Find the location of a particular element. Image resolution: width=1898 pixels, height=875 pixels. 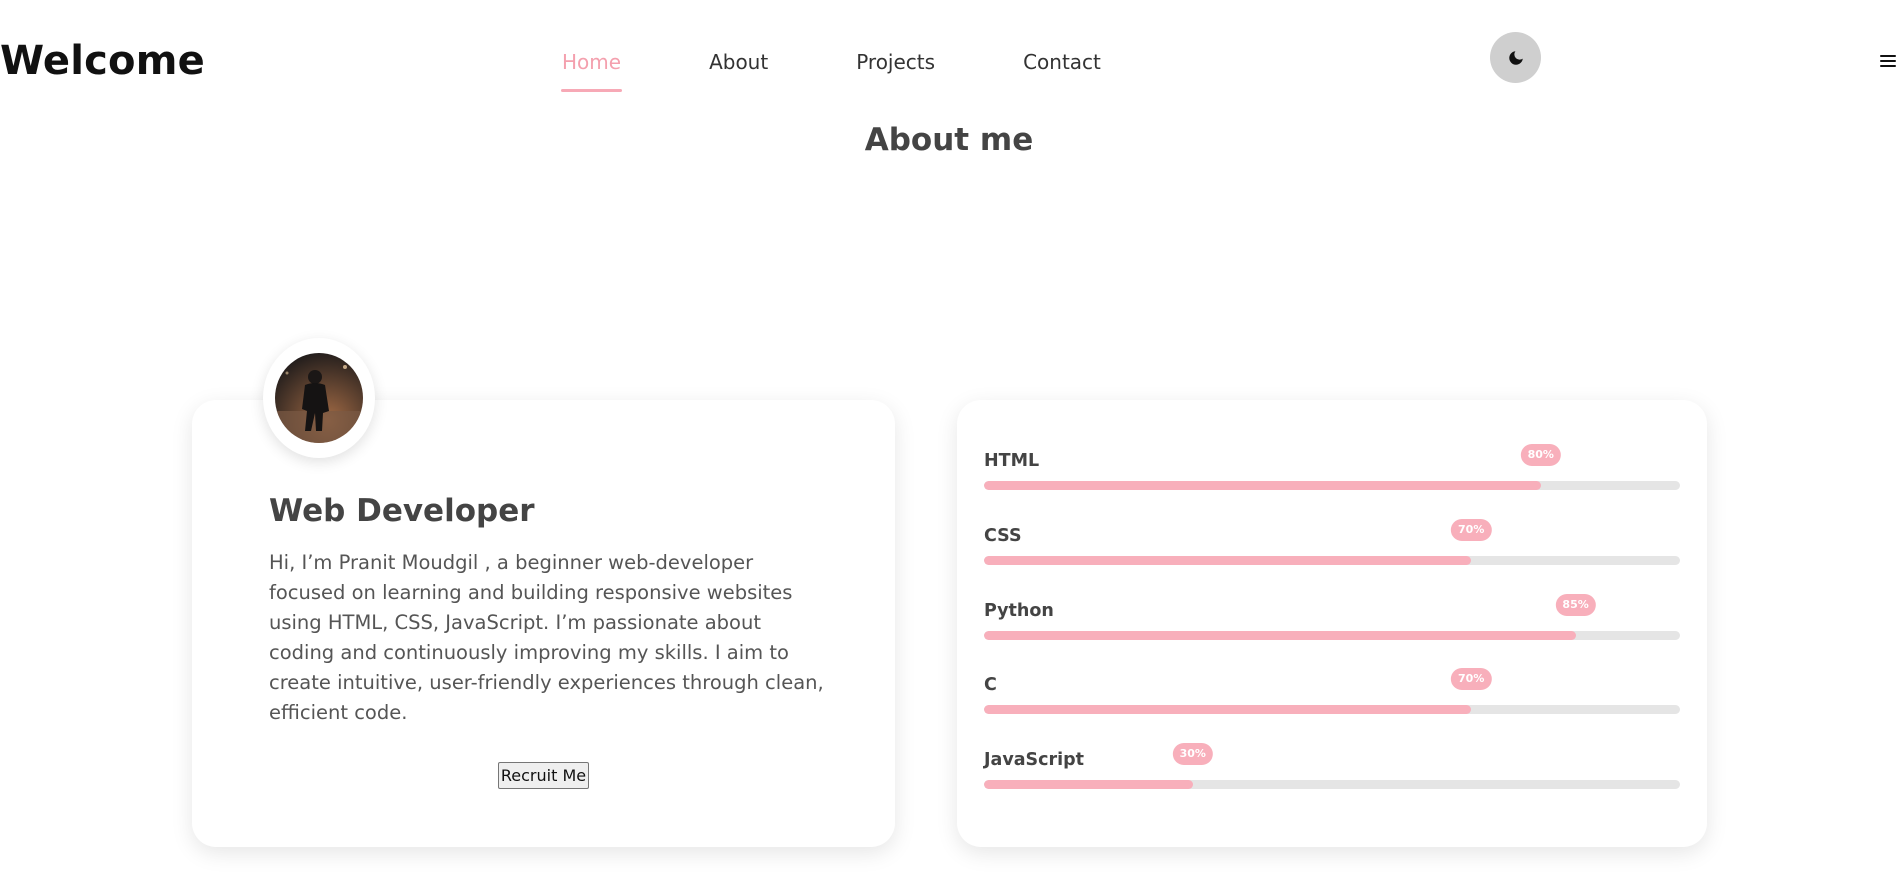

recruit-me-button: Recruit Me is located at coordinates (543, 775).